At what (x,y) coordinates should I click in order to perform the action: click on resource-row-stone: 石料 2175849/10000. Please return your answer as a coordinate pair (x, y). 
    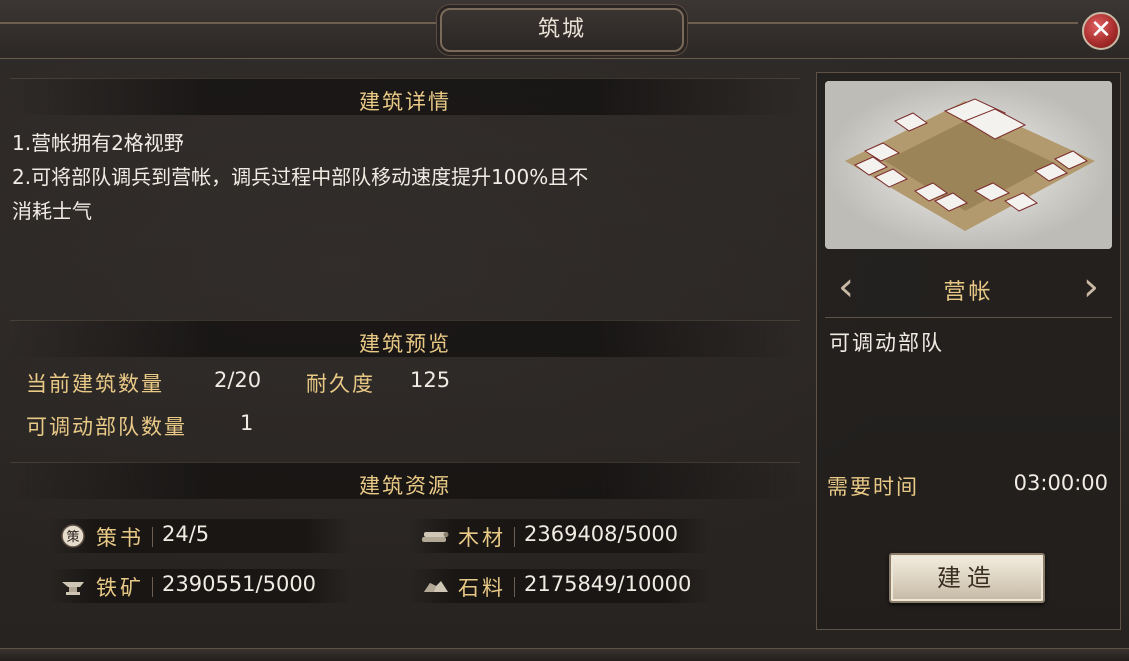
    Looking at the image, I should click on (560, 586).